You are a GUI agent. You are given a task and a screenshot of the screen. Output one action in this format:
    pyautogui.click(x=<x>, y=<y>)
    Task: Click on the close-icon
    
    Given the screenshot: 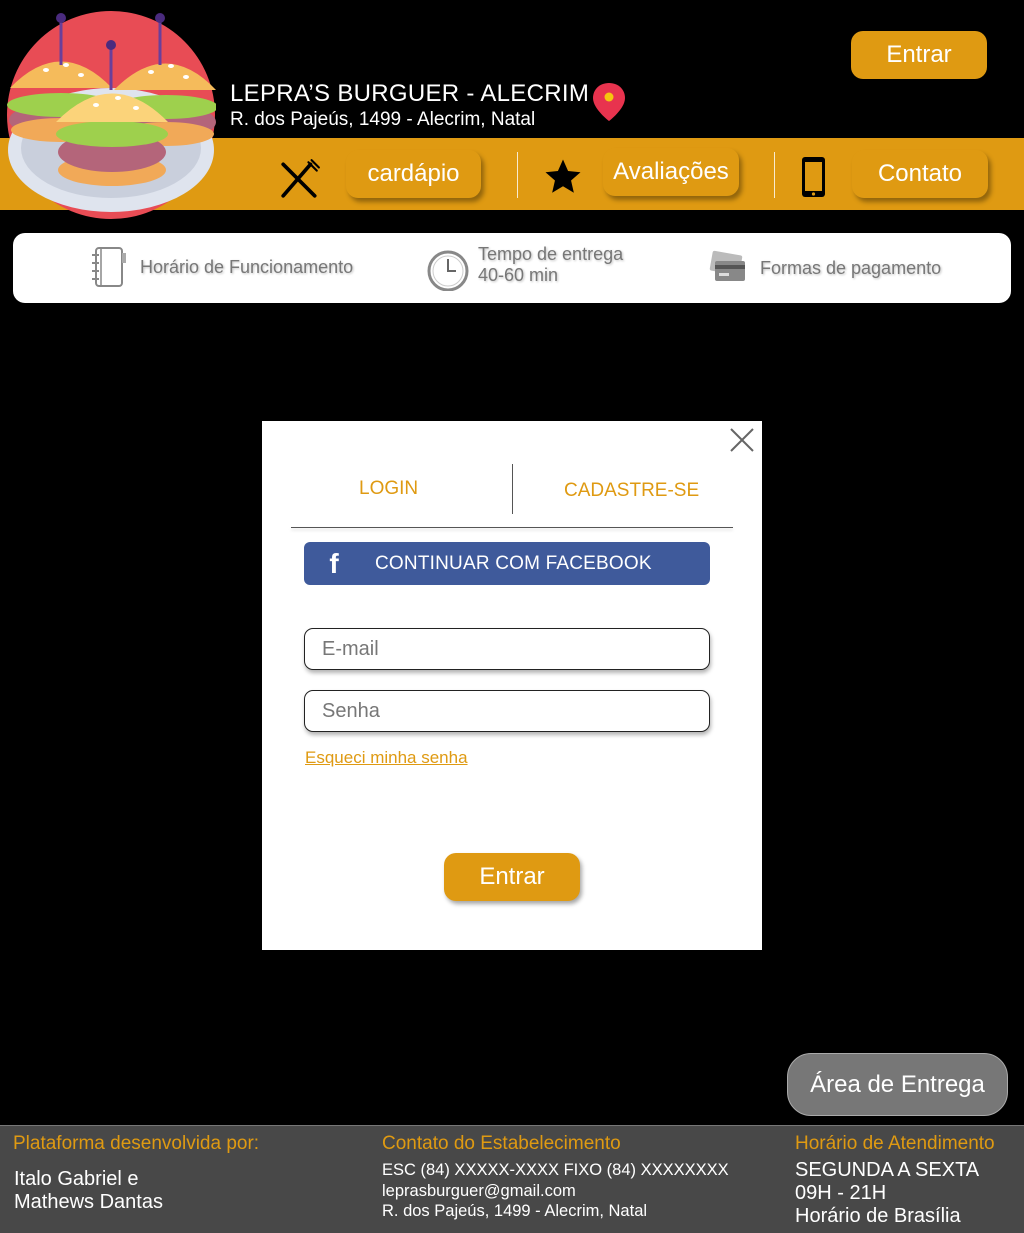 What is the action you would take?
    pyautogui.click(x=742, y=440)
    